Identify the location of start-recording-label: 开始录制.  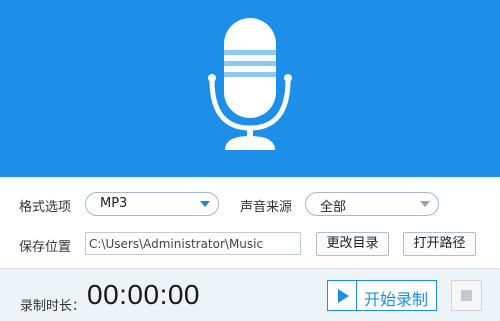
(396, 299).